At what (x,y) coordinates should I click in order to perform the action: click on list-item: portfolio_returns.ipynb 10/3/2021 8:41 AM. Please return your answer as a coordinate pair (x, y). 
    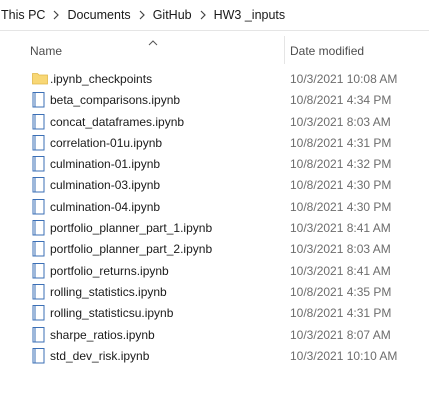
    Looking at the image, I should click on (229, 270).